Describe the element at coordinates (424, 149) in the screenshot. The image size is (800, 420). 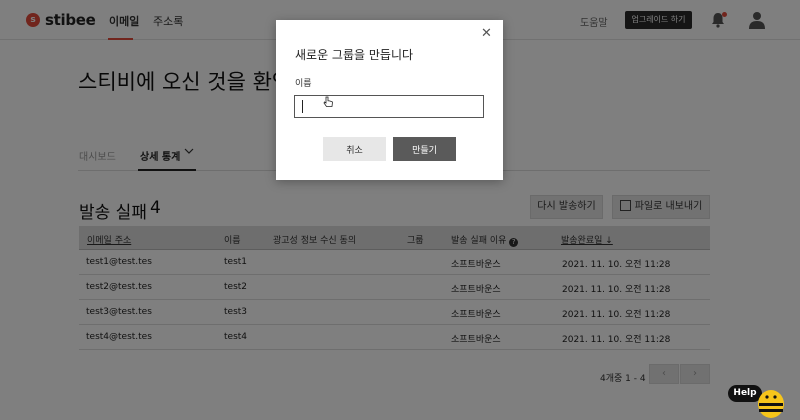
I see `create-button: 만들기` at that location.